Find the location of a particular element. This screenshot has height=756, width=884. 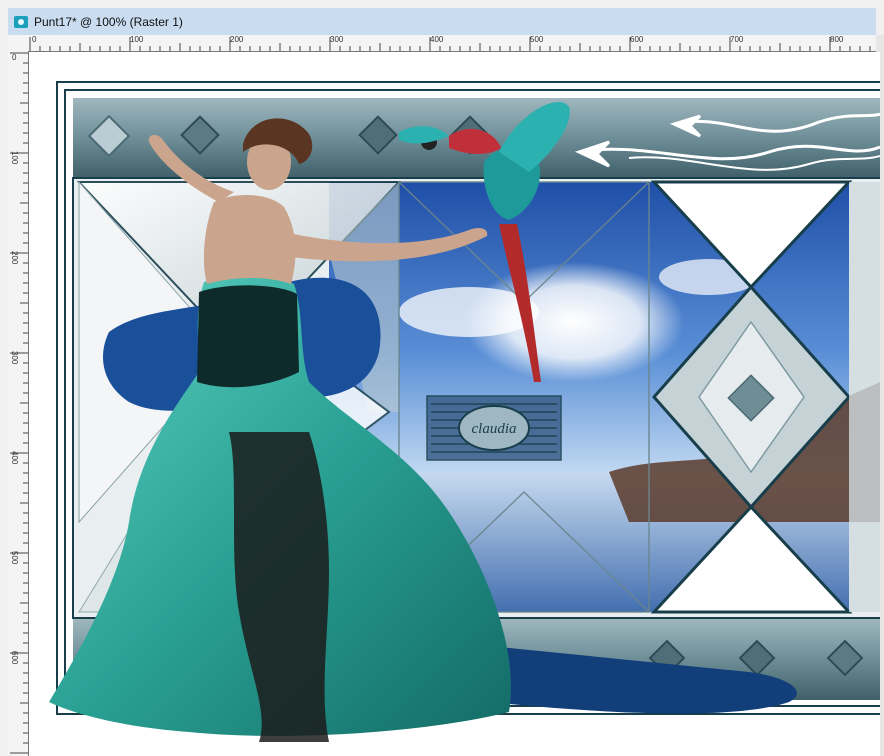

torso is located at coordinates (249, 239).